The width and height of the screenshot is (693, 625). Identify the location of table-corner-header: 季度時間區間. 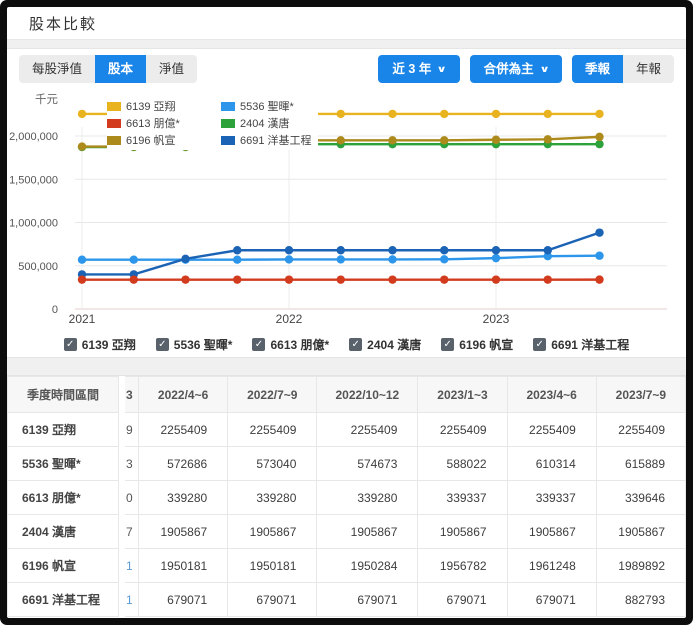
(63, 395).